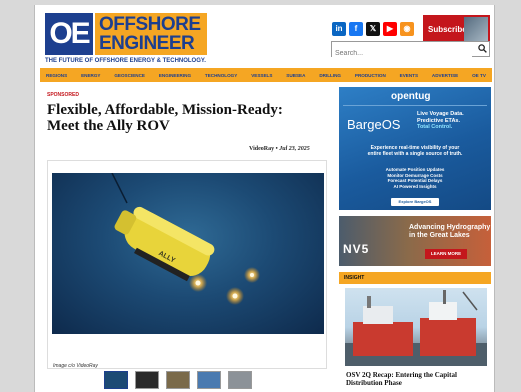  I want to click on subscribe-button: Subscribe, so click(456, 29).